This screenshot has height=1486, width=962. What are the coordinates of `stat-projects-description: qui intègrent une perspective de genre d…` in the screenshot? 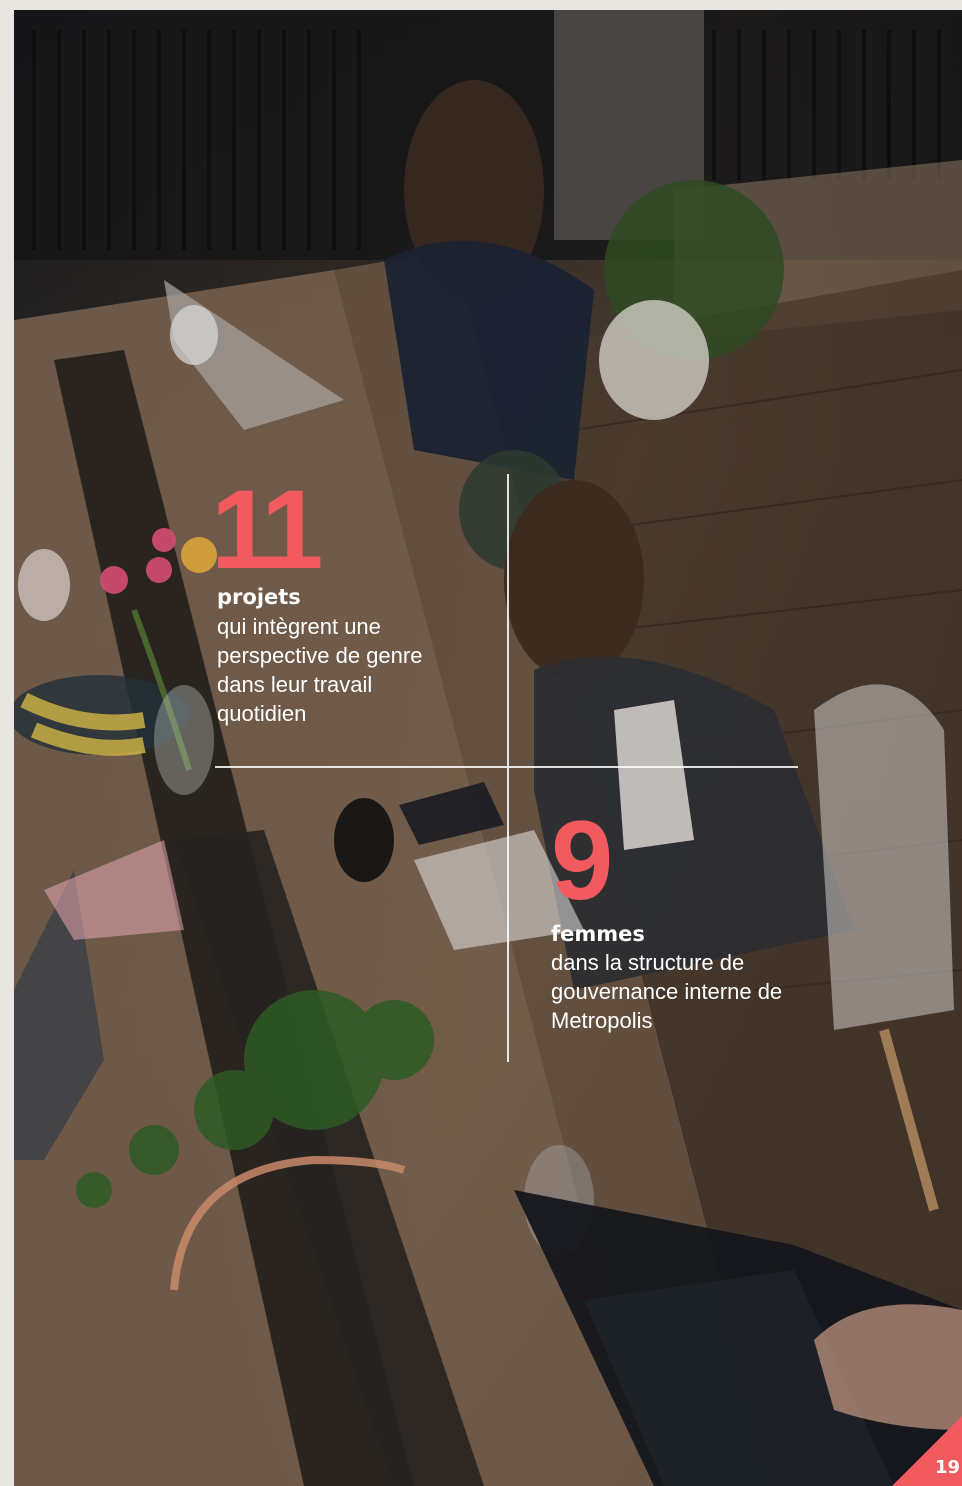 It's located at (319, 670).